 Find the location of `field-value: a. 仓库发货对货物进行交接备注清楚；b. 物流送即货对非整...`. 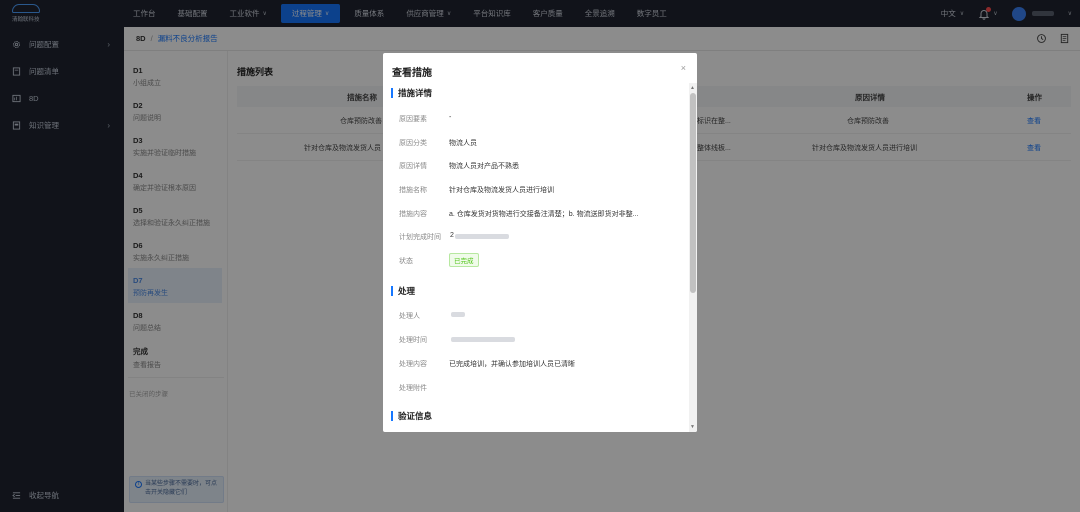

field-value: a. 仓库发货对货物进行交接备注清楚；b. 物流送即货对非整... is located at coordinates (544, 214).